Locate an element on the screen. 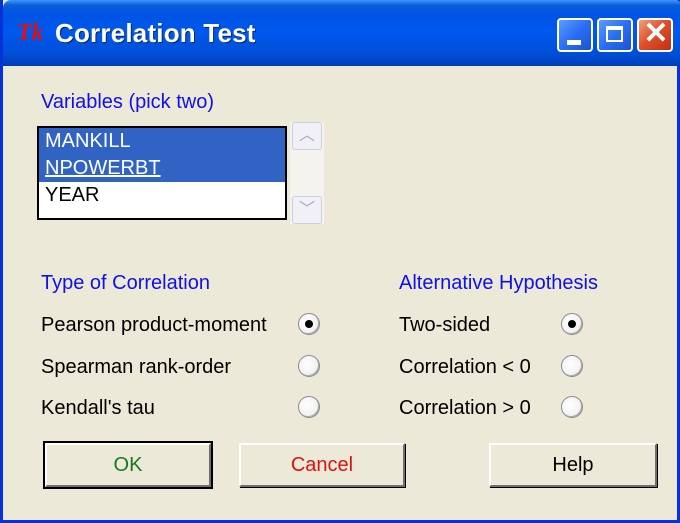 This screenshot has height=523, width=680. two-sided-label: Two-sided is located at coordinates (445, 325).